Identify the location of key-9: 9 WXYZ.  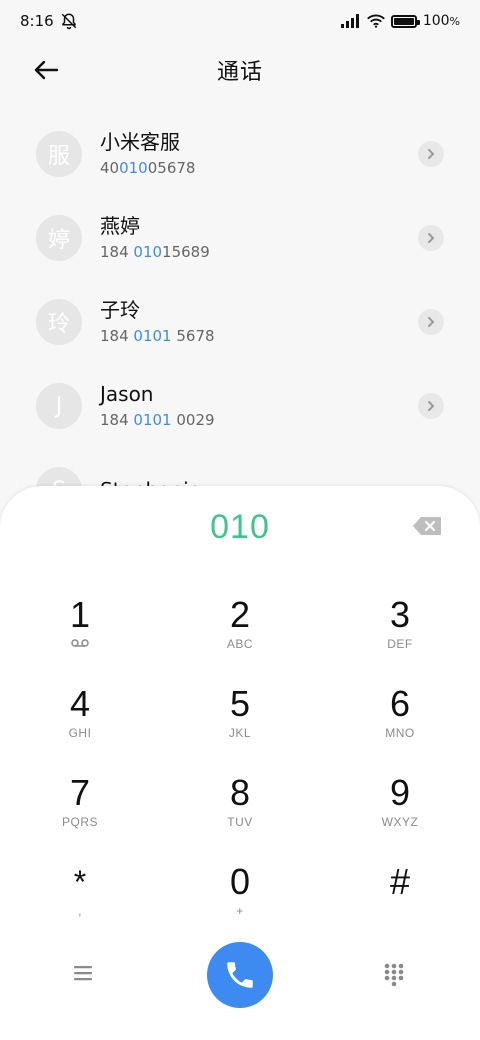
(400, 816).